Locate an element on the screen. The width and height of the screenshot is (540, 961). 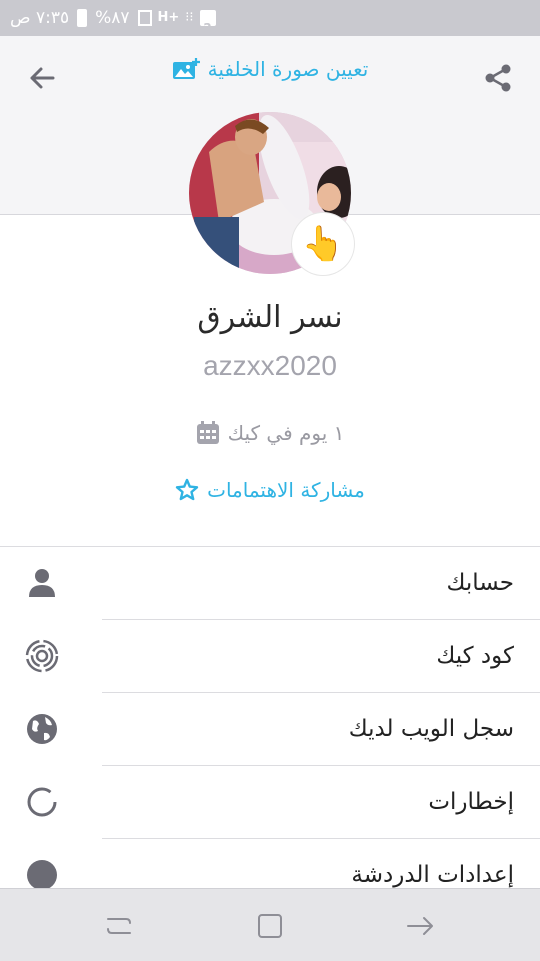
network-h-plus-icon: H+ is located at coordinates (168, 17).